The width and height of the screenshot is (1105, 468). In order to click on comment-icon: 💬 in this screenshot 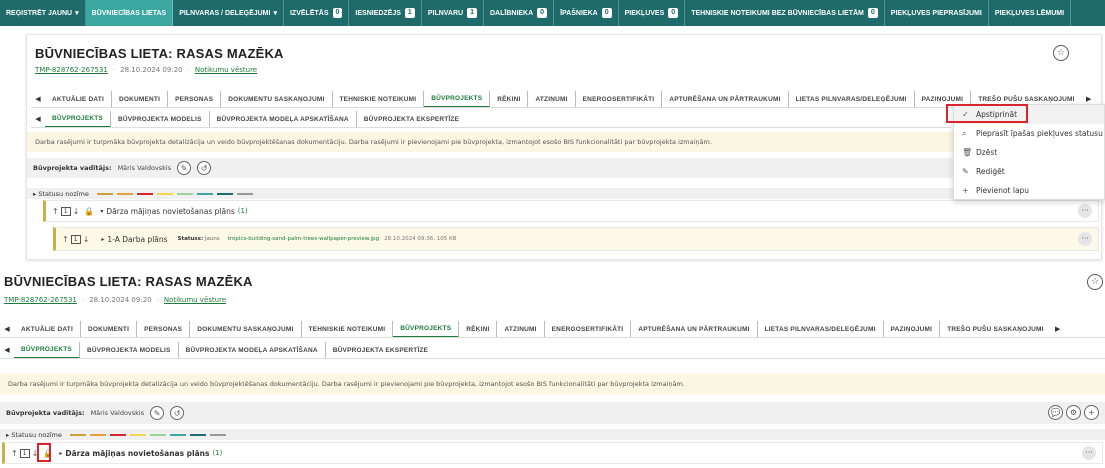, I will do `click(1055, 412)`.